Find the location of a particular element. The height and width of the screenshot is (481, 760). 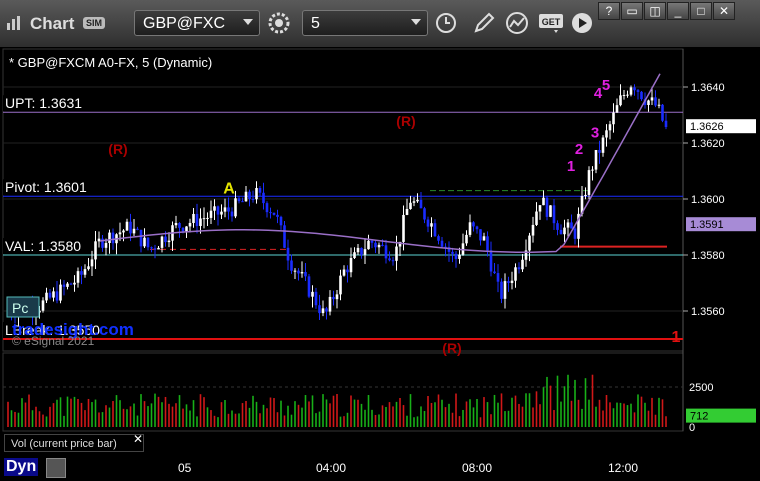

restore-button: ▭ is located at coordinates (632, 11).